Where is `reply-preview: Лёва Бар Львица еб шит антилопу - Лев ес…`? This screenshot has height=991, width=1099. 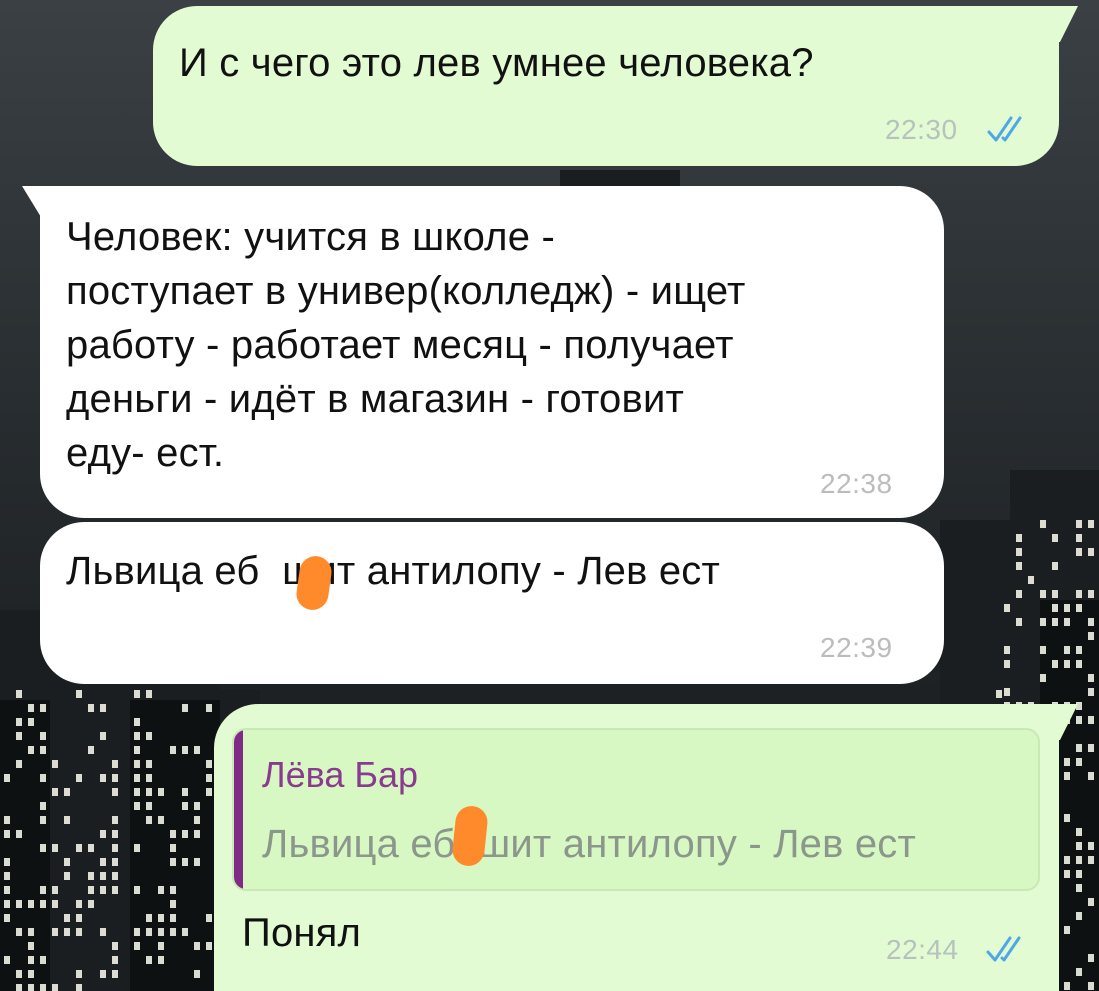 reply-preview: Лёва Бар Львица еб шит антилопу - Лев ес… is located at coordinates (636, 809).